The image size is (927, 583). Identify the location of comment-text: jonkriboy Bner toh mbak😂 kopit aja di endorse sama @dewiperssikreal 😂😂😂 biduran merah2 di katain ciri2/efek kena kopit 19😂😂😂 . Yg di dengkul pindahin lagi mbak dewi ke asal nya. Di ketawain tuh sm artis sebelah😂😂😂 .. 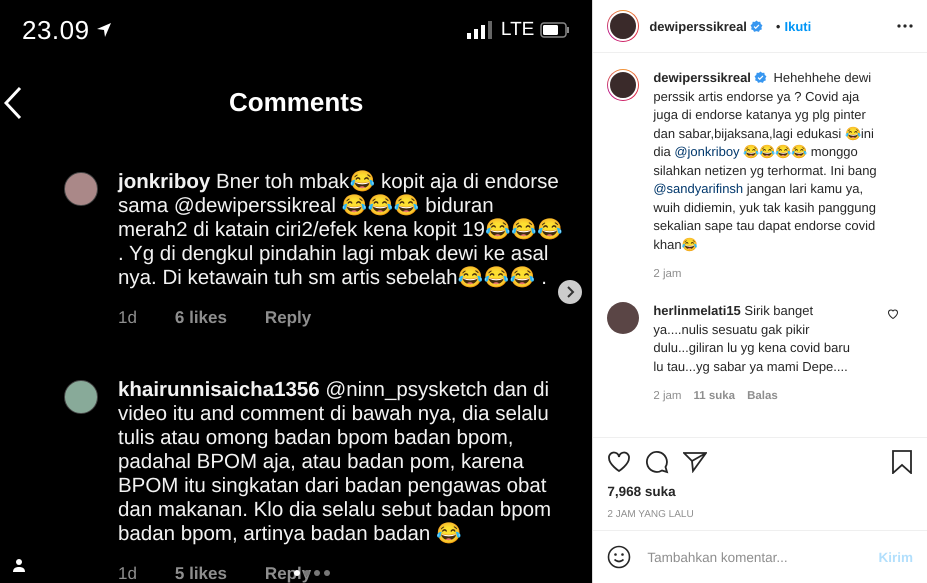
(341, 230).